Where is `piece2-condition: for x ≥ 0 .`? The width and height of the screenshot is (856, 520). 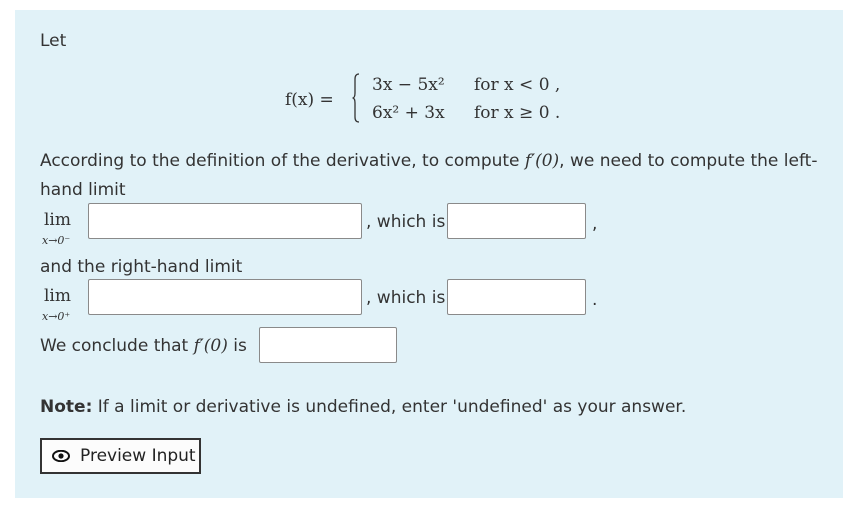
piece2-condition: for x ≥ 0 . is located at coordinates (517, 113).